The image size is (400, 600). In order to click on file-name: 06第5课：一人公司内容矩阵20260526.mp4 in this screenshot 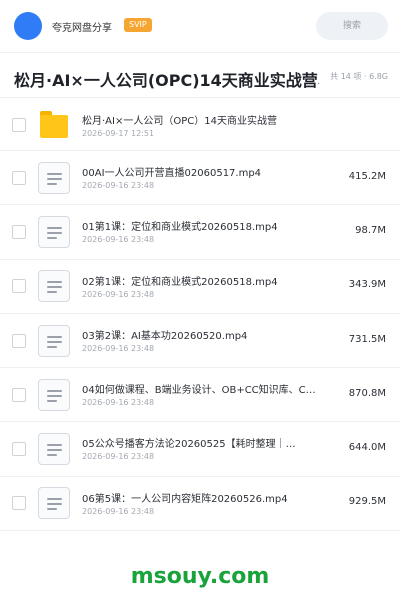, I will do `click(185, 499)`.